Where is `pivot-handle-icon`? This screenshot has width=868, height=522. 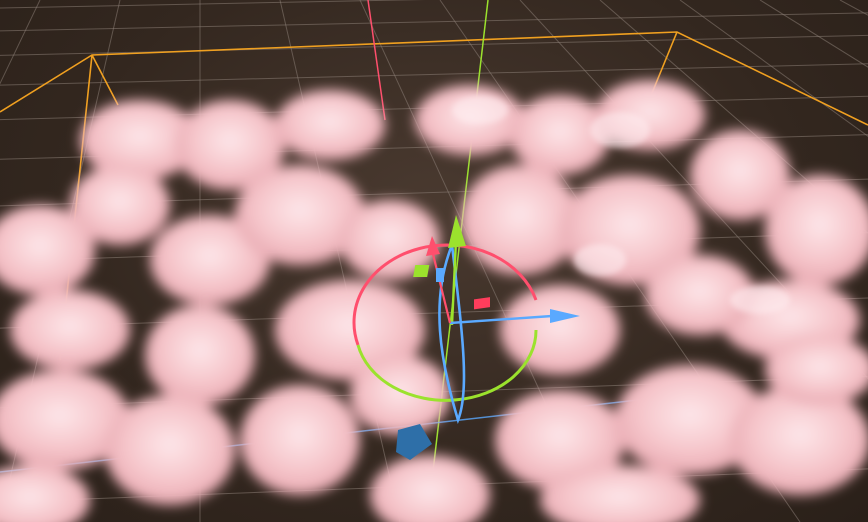 pivot-handle-icon is located at coordinates (414, 442).